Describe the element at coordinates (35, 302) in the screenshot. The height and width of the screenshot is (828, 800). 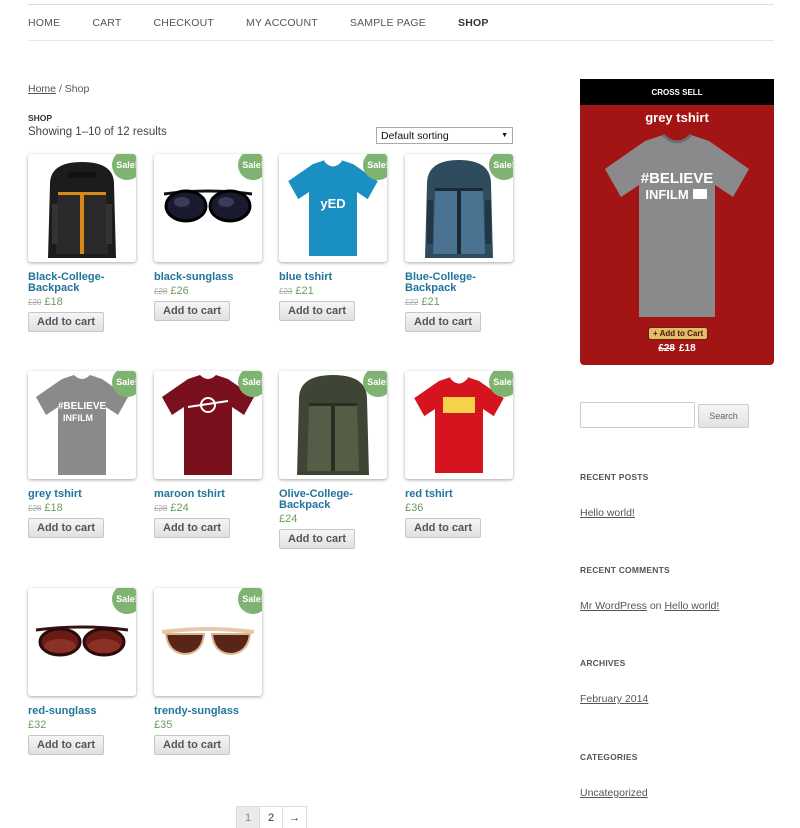
I see `product-old-price: £20` at that location.